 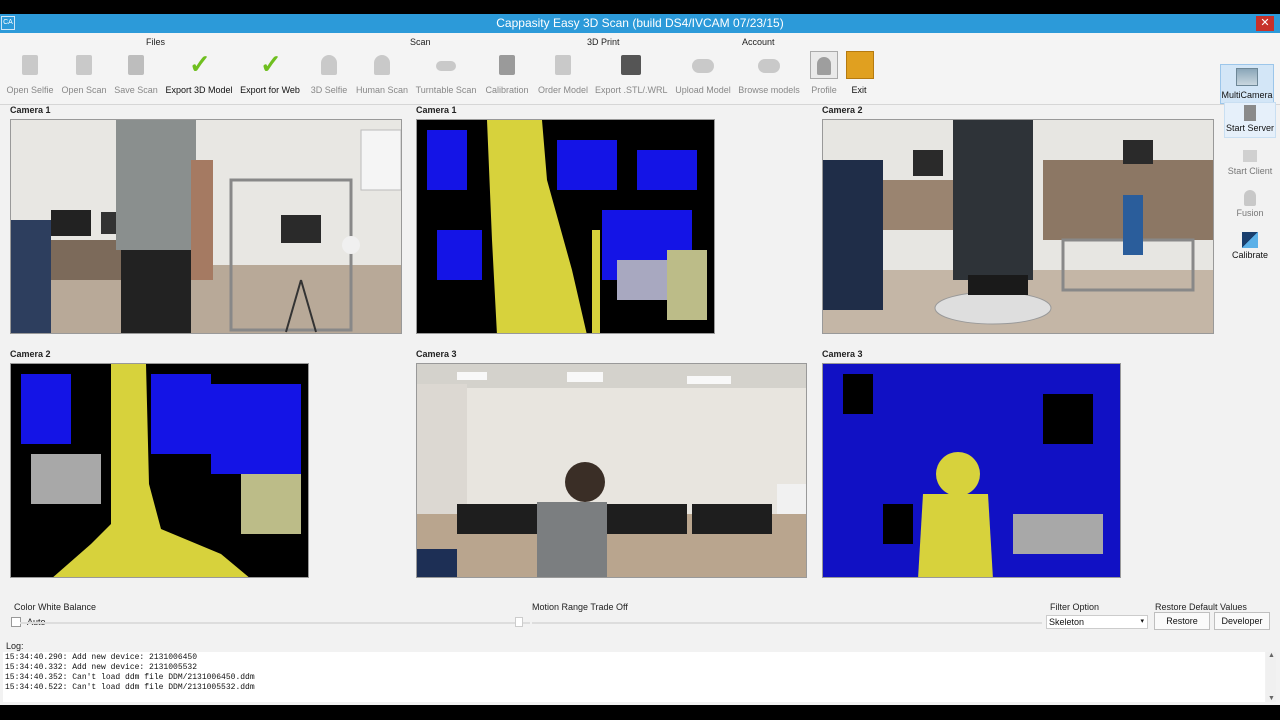 I want to click on server-icon, so click(x=1250, y=113).